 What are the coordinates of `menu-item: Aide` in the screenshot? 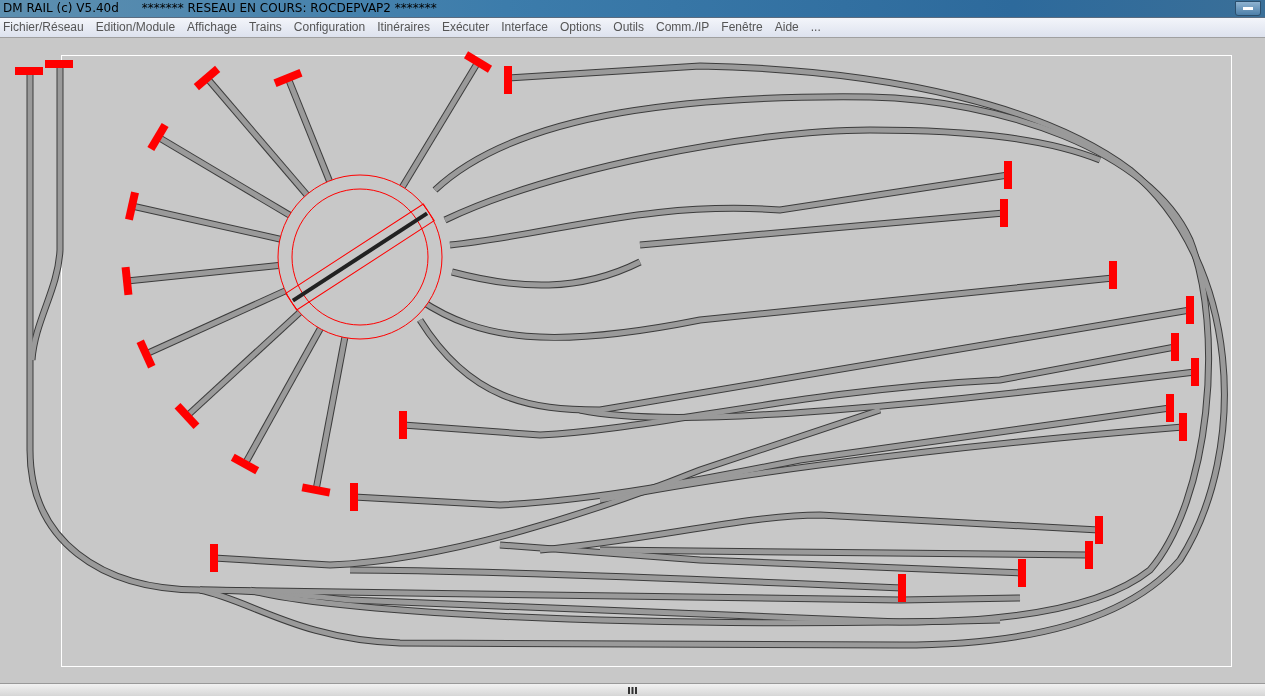 It's located at (789, 27).